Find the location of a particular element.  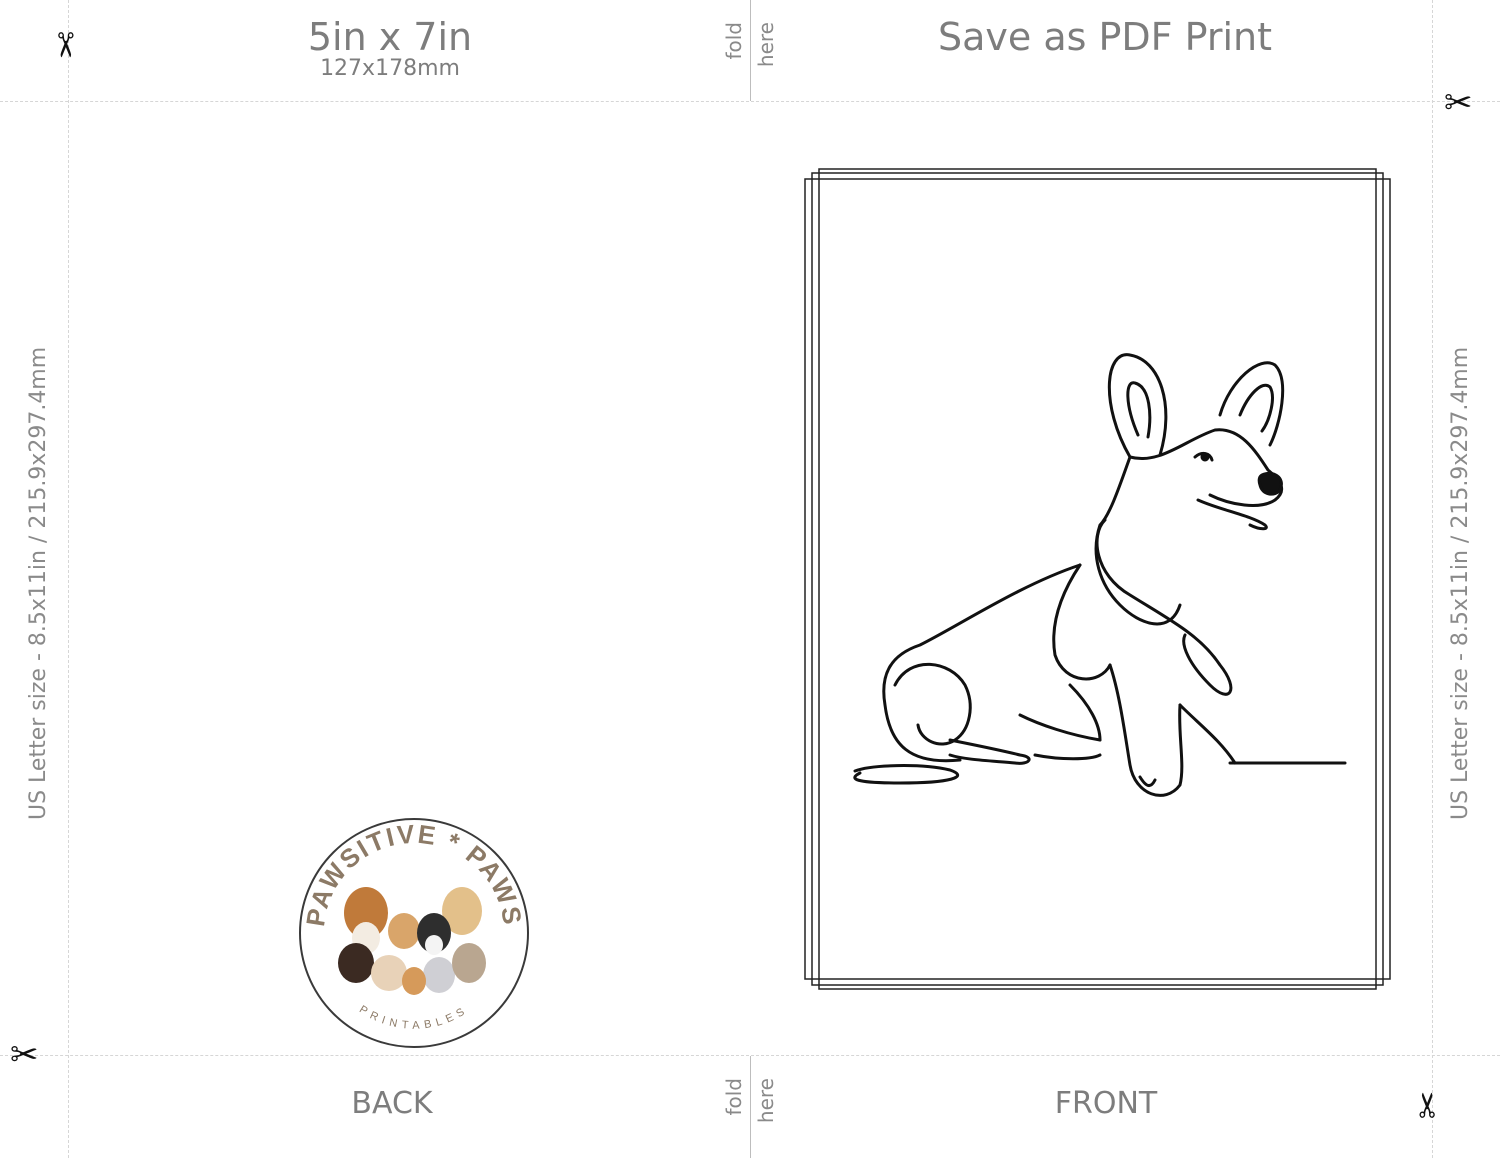

here-label-bottom: here is located at coordinates (766, 1101).